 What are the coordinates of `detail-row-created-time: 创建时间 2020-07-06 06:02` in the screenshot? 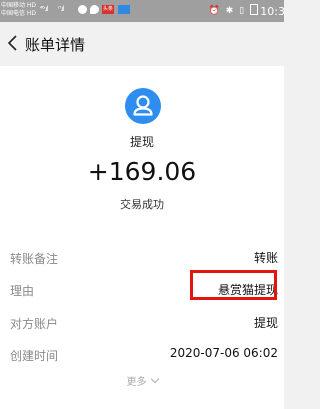 It's located at (142, 354).